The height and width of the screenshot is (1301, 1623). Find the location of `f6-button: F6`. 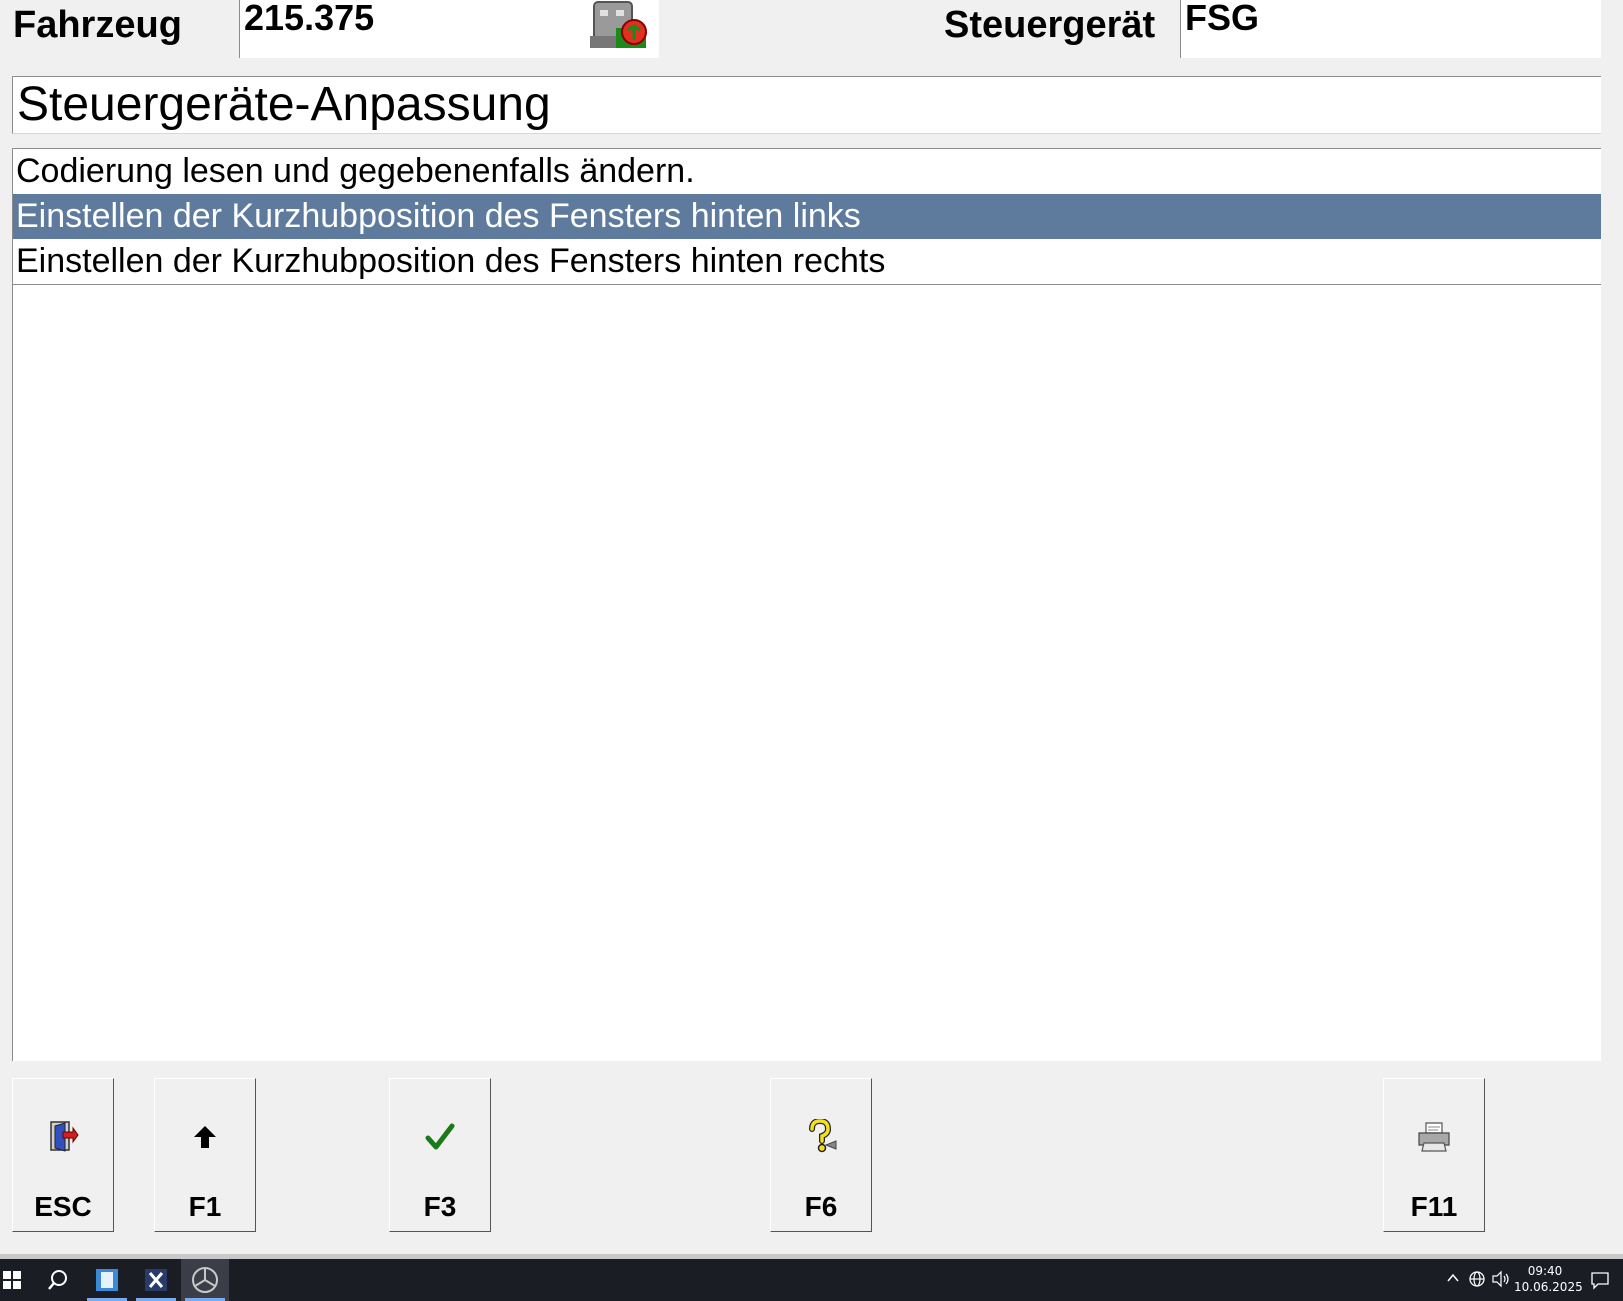

f6-button: F6 is located at coordinates (821, 1155).